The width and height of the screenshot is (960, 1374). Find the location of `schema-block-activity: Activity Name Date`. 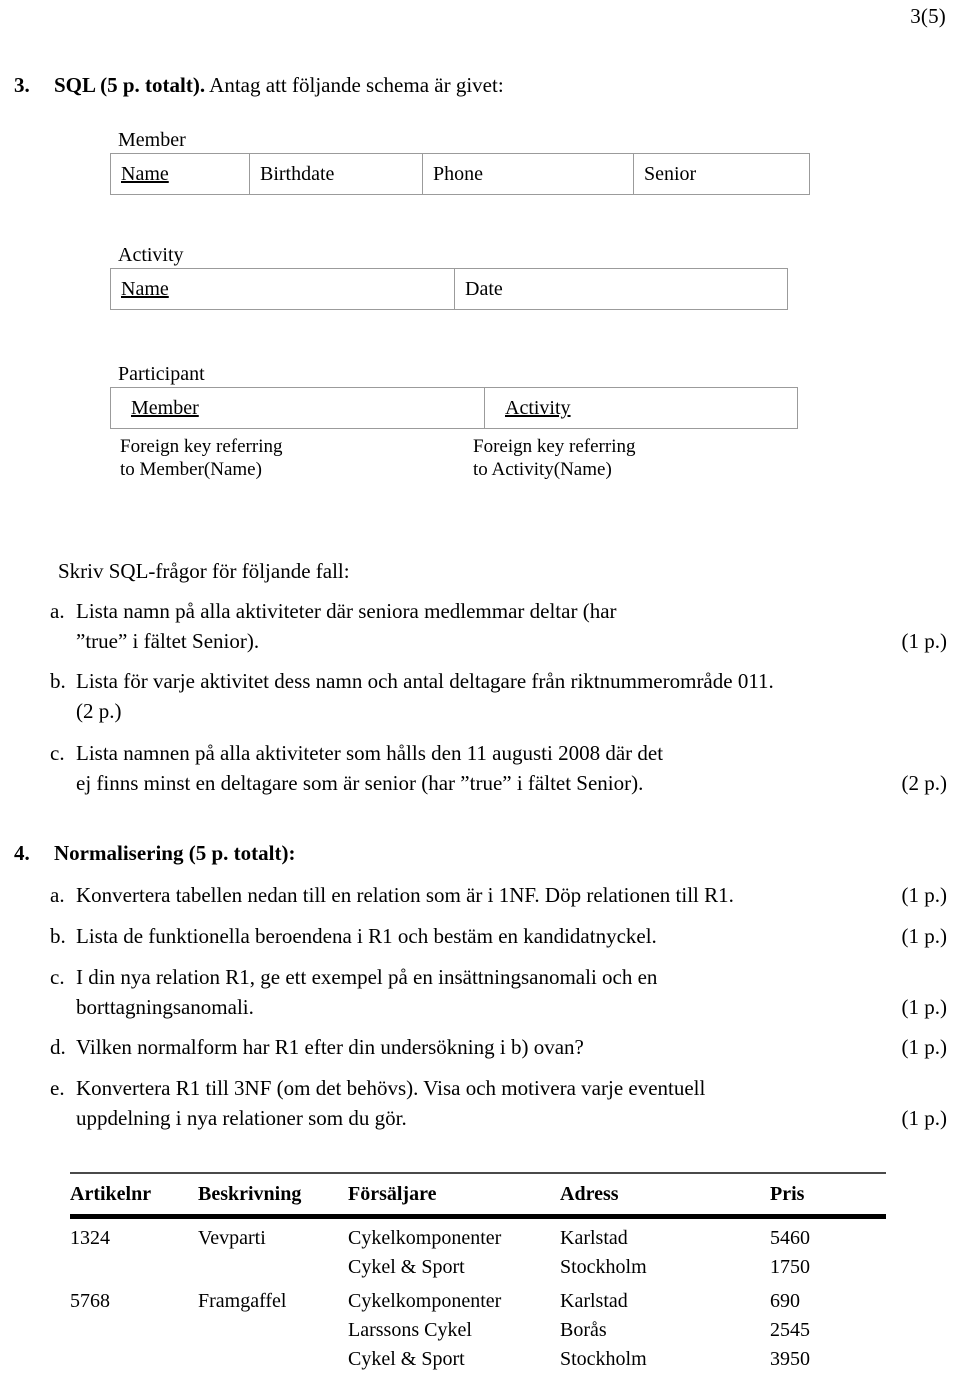

schema-block-activity: Activity Name Date is located at coordinates (449, 276).